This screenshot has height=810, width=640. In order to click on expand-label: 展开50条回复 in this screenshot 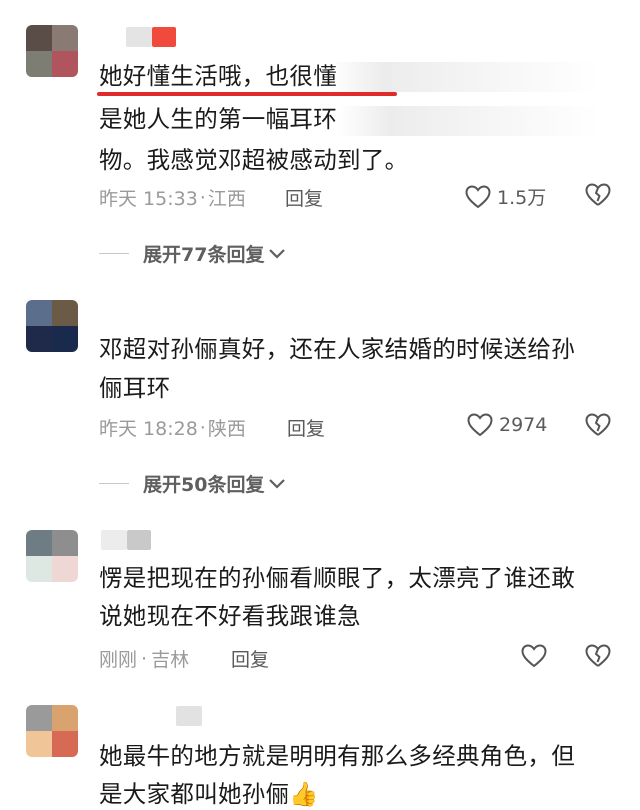, I will do `click(204, 485)`.